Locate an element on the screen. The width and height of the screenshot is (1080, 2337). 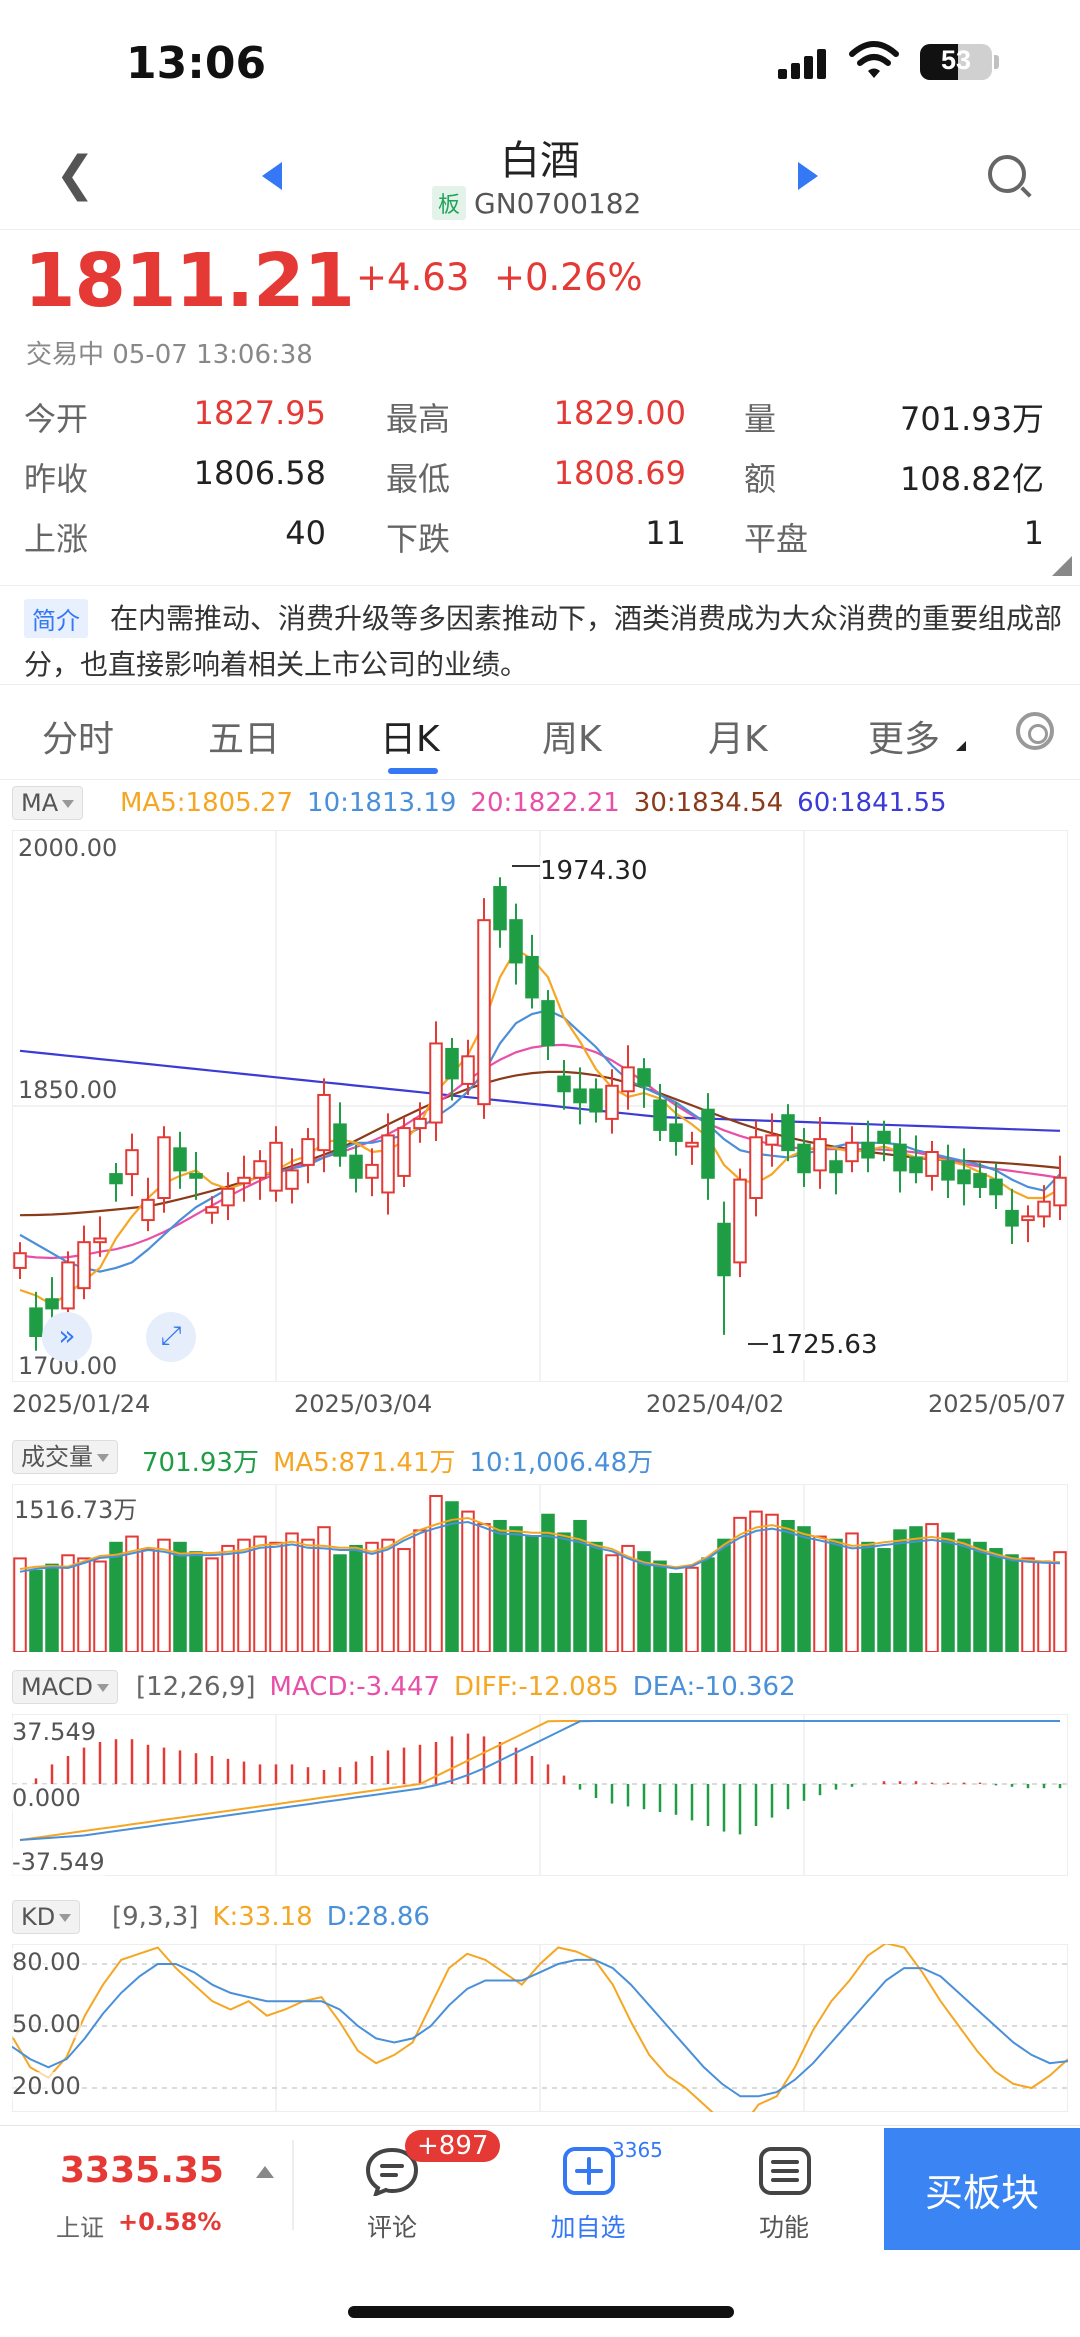
stat-value: 701.93万 is located at coordinates (972, 419).